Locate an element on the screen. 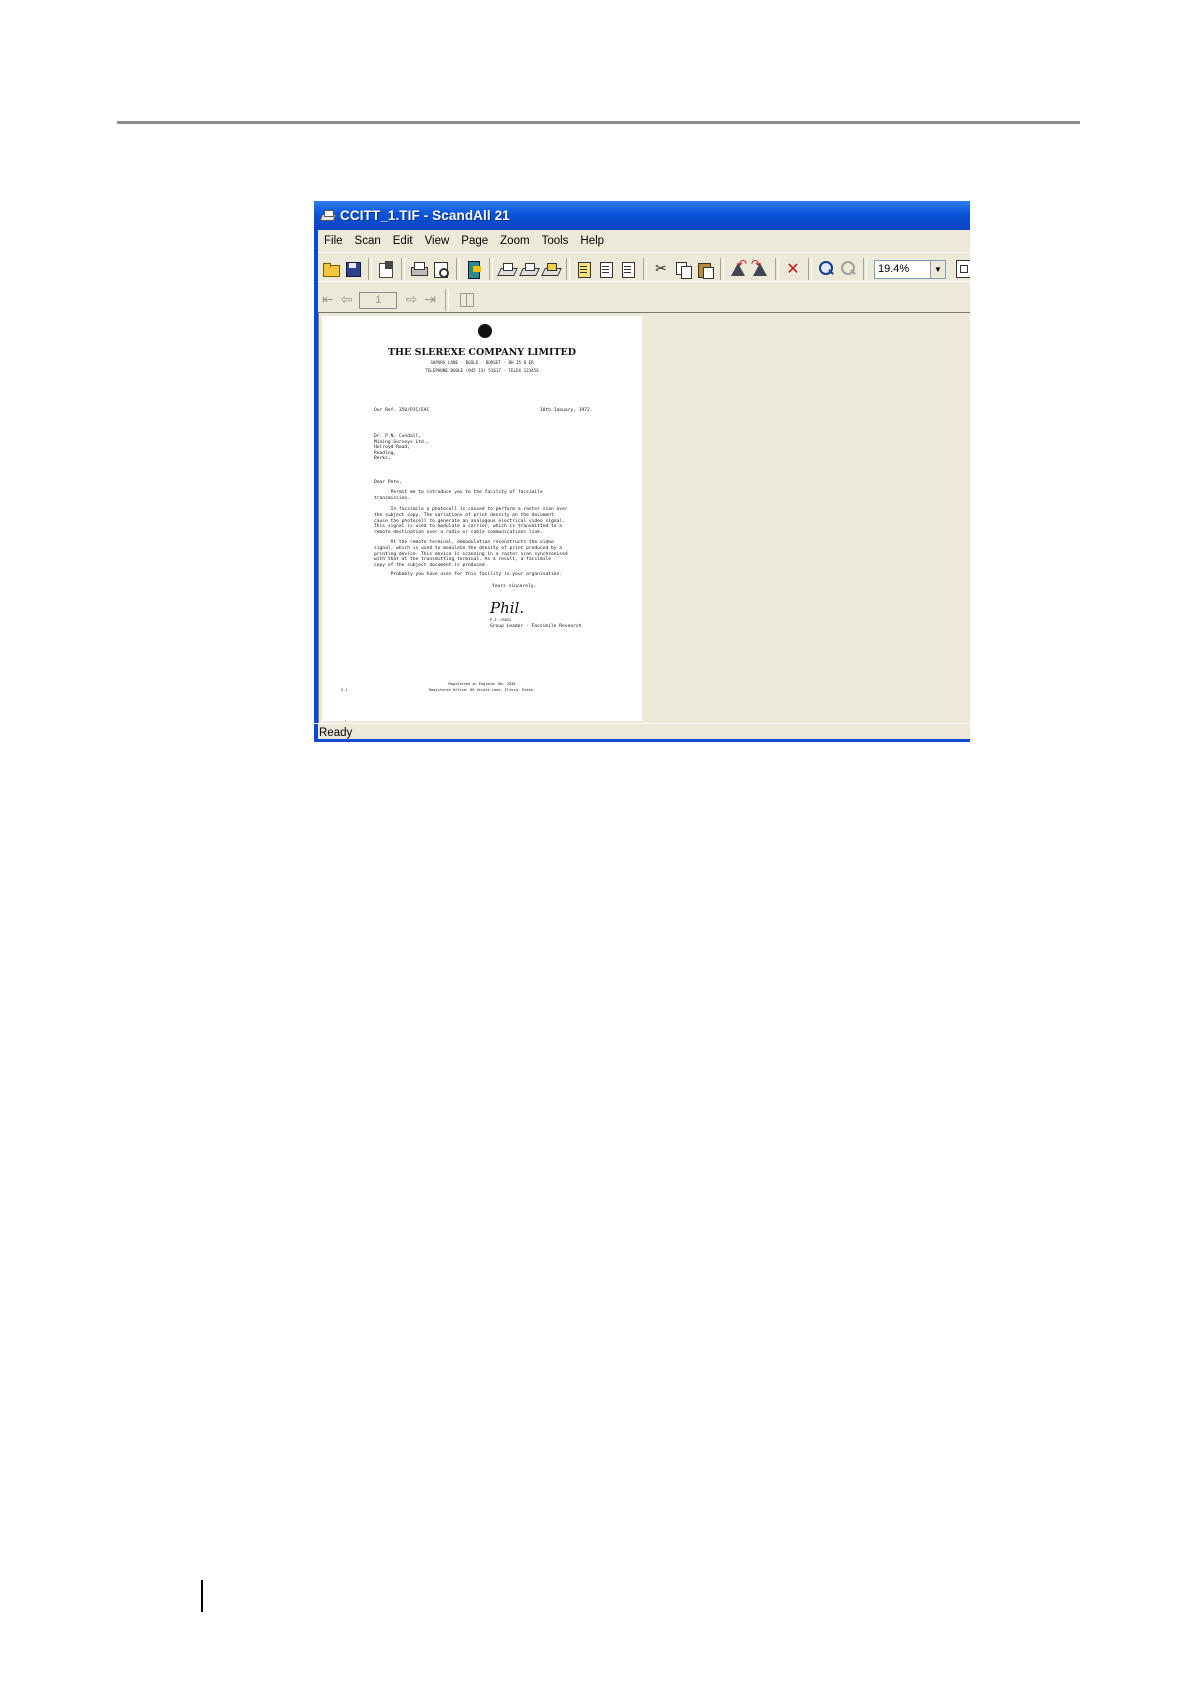  delete-icon is located at coordinates (793, 269).